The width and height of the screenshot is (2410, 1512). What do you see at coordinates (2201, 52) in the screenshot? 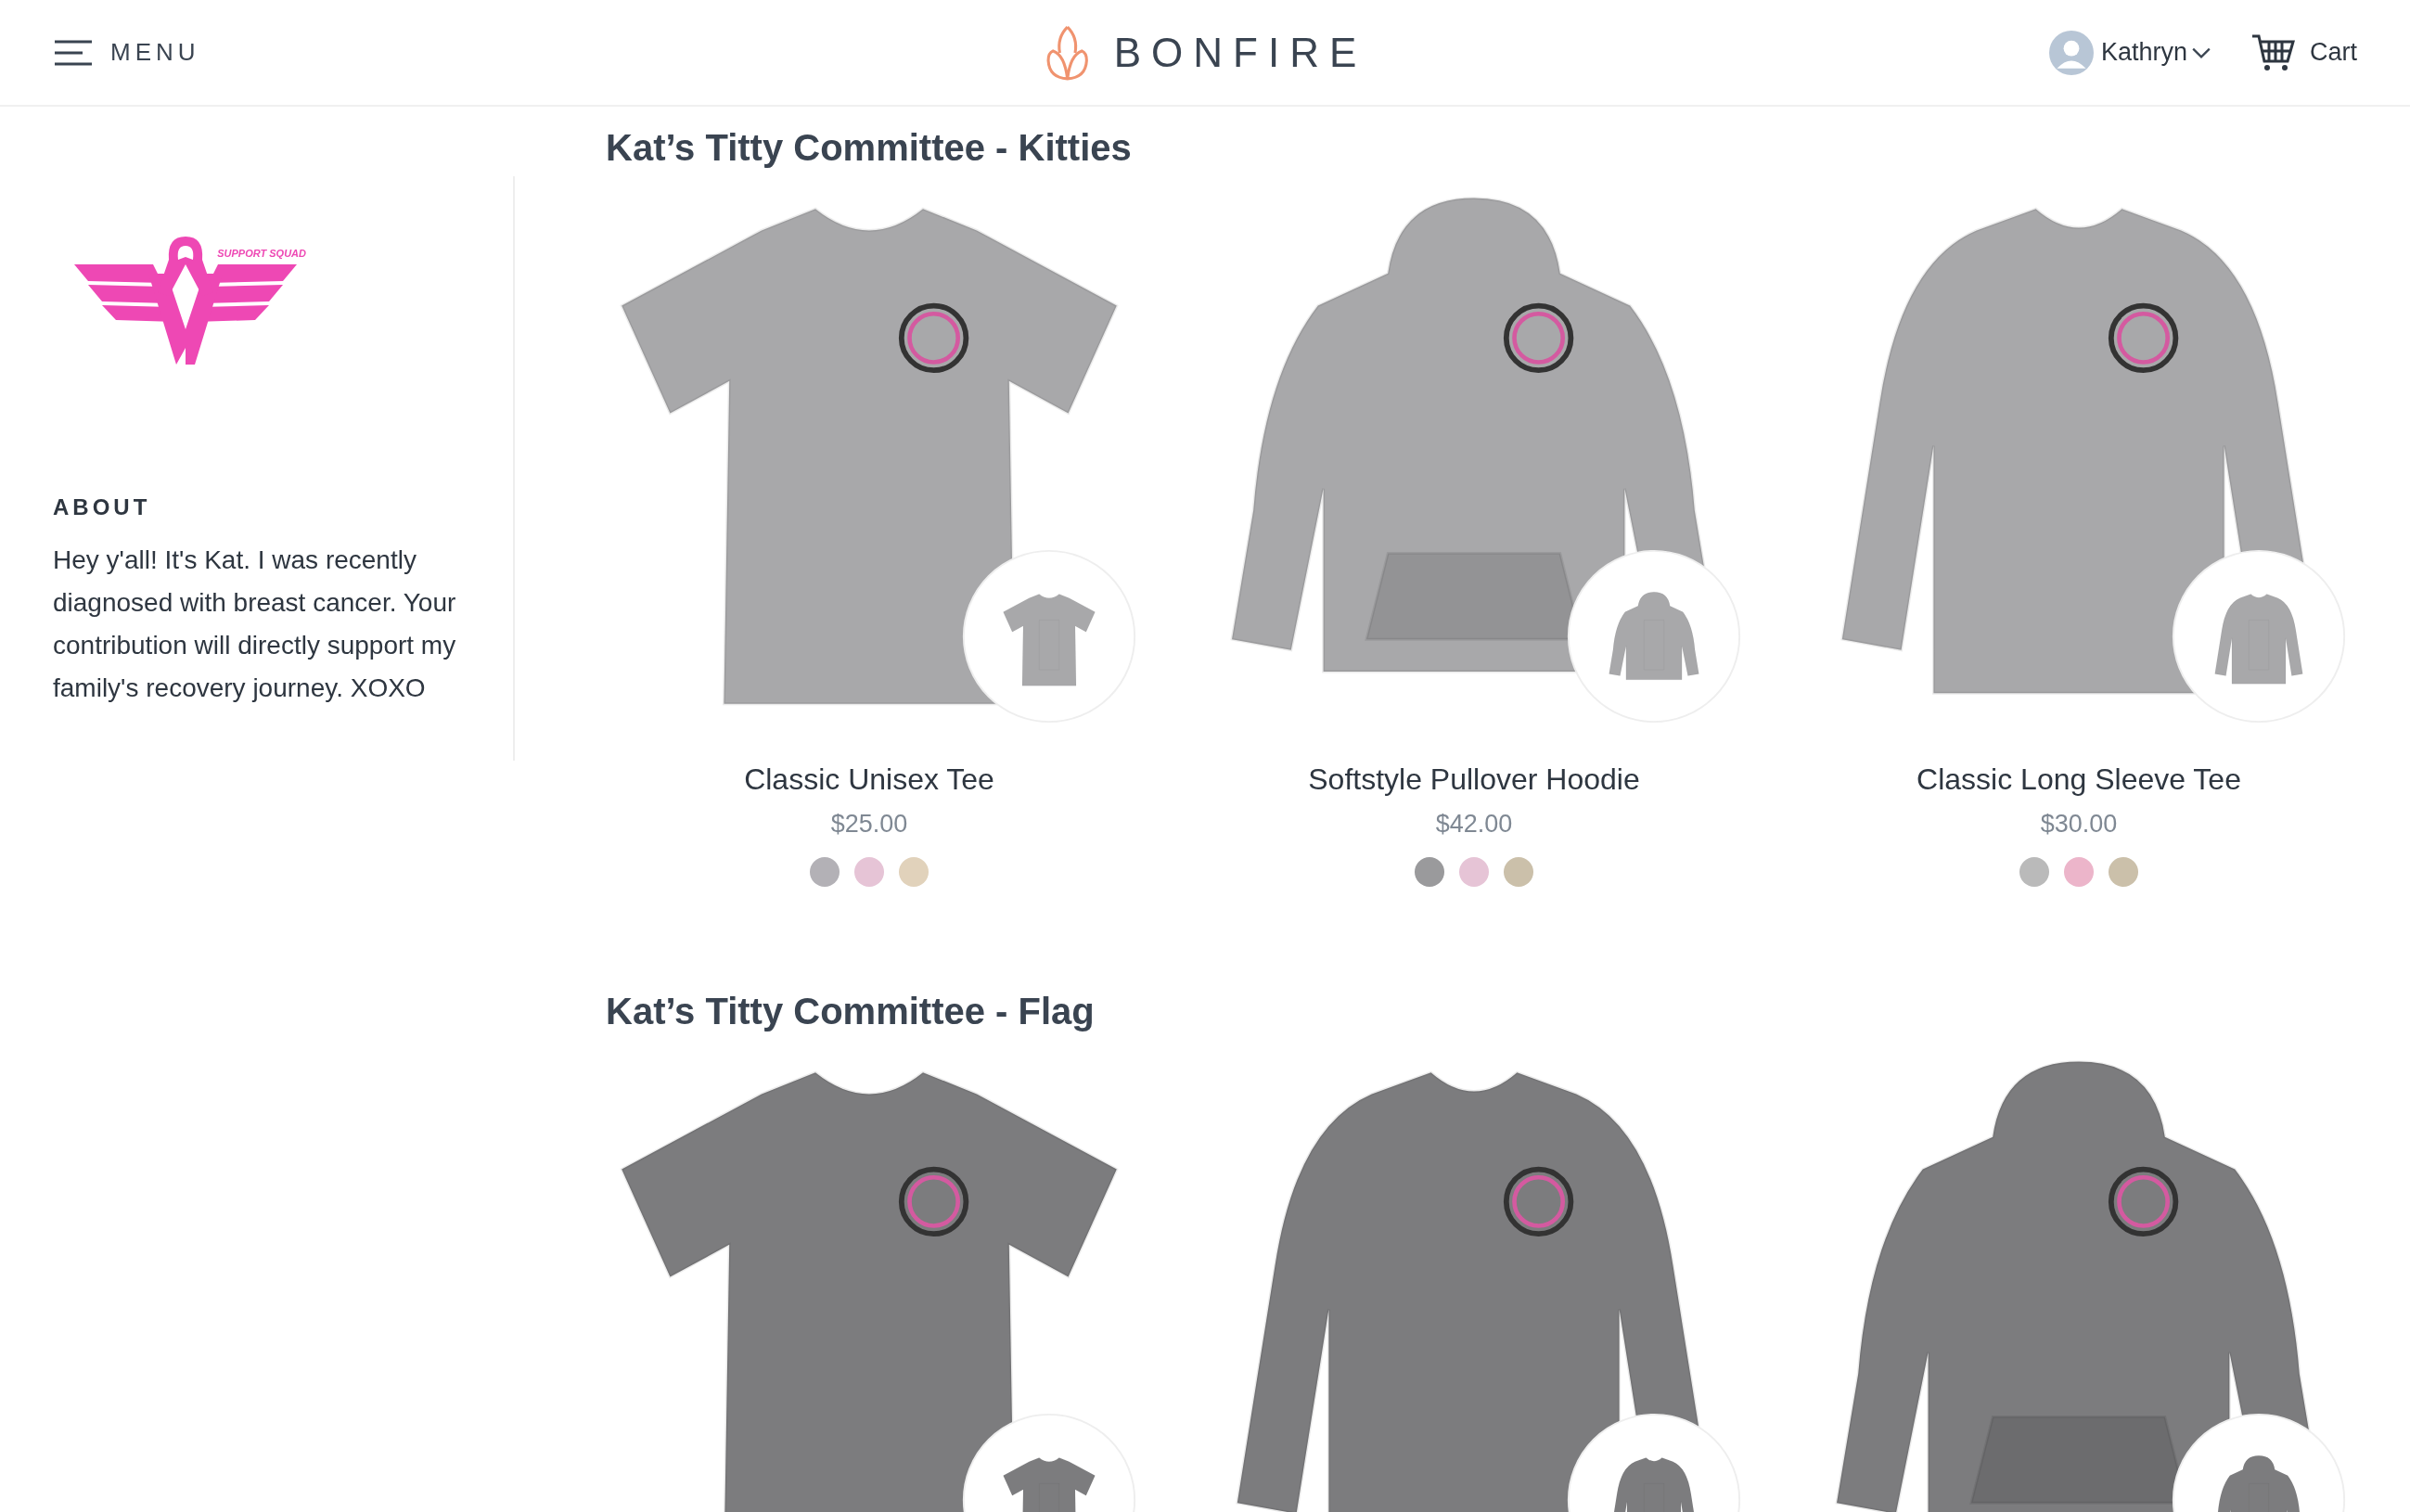
I see `chevron-down-icon` at bounding box center [2201, 52].